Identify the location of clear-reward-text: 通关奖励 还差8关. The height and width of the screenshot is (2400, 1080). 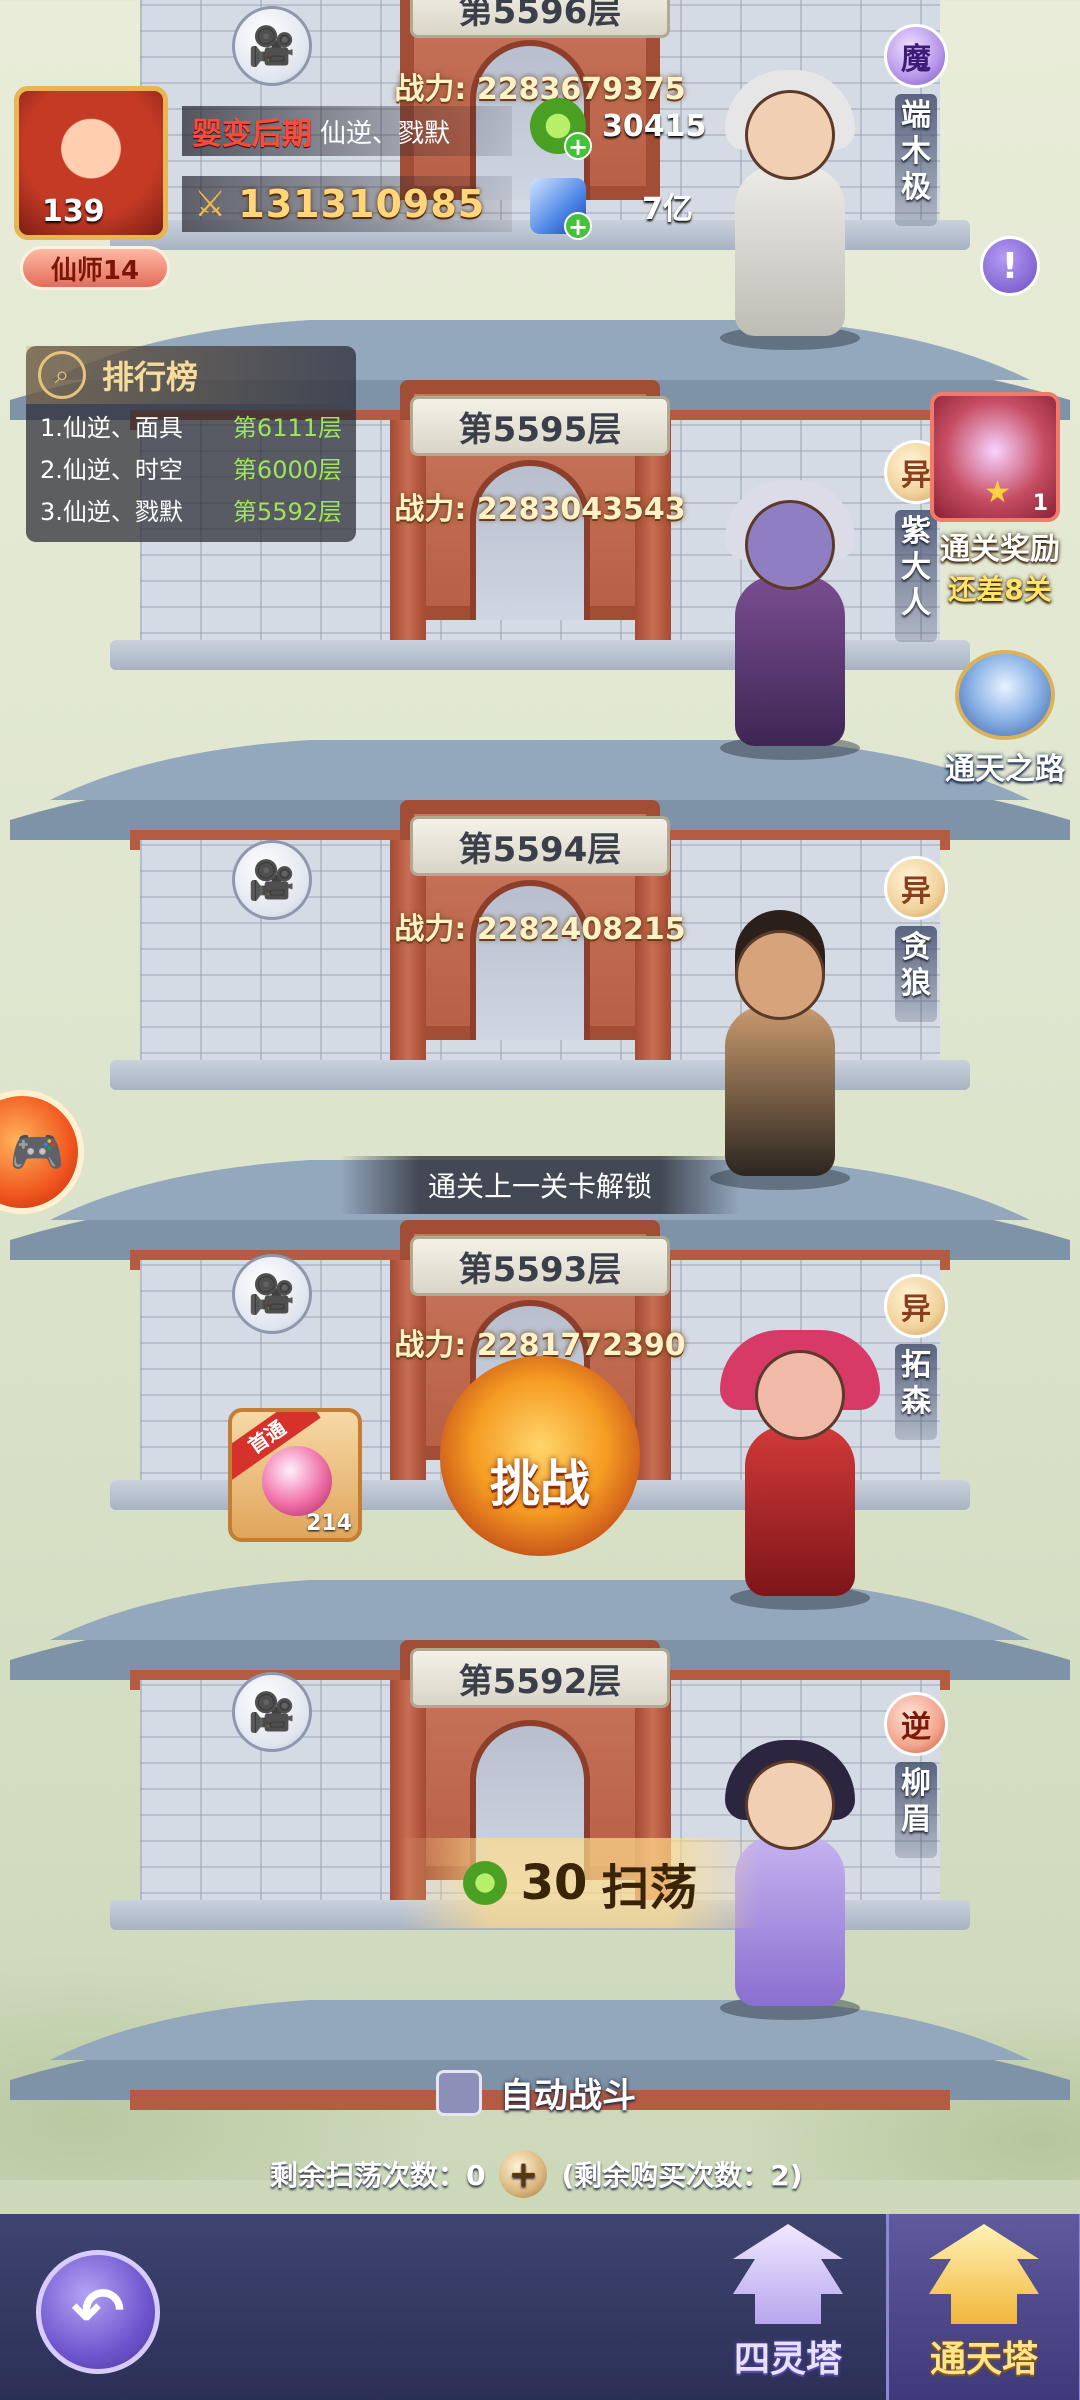
(1000, 566).